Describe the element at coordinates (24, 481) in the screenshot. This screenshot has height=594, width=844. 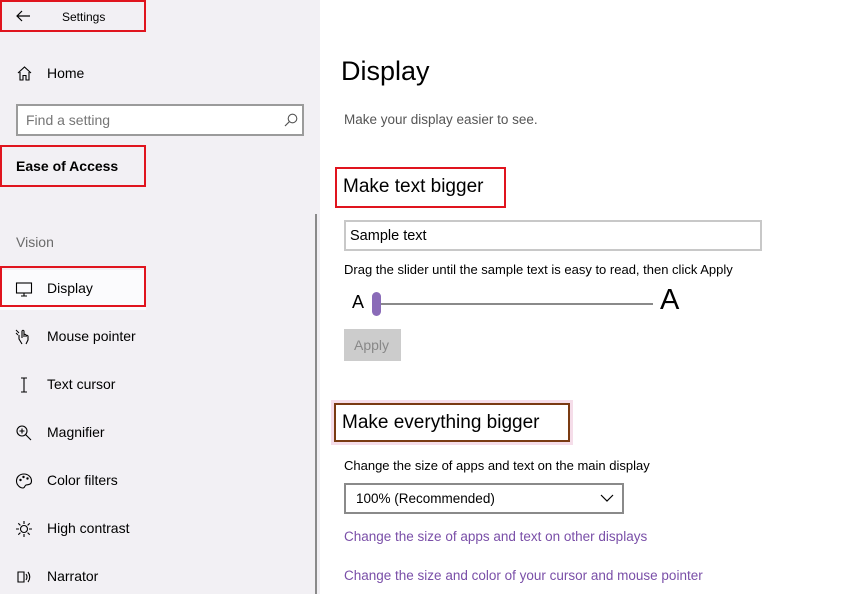
I see `color-filters-icon` at that location.